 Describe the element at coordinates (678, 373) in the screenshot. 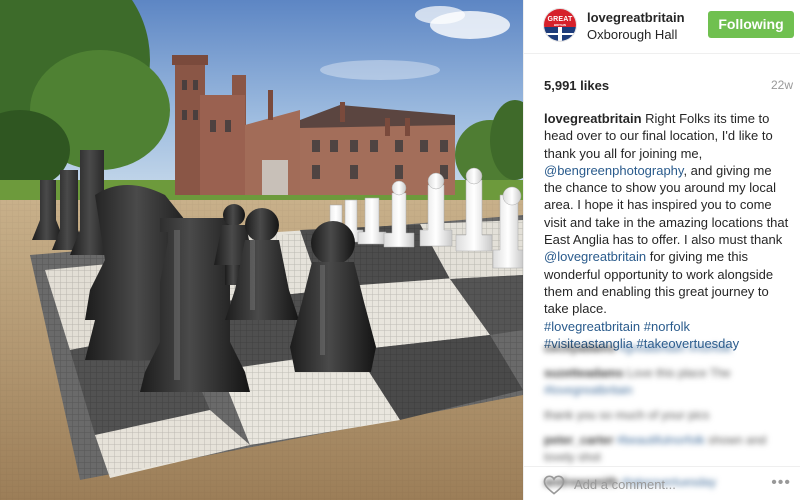

I see `comment-text: Love this place The` at that location.